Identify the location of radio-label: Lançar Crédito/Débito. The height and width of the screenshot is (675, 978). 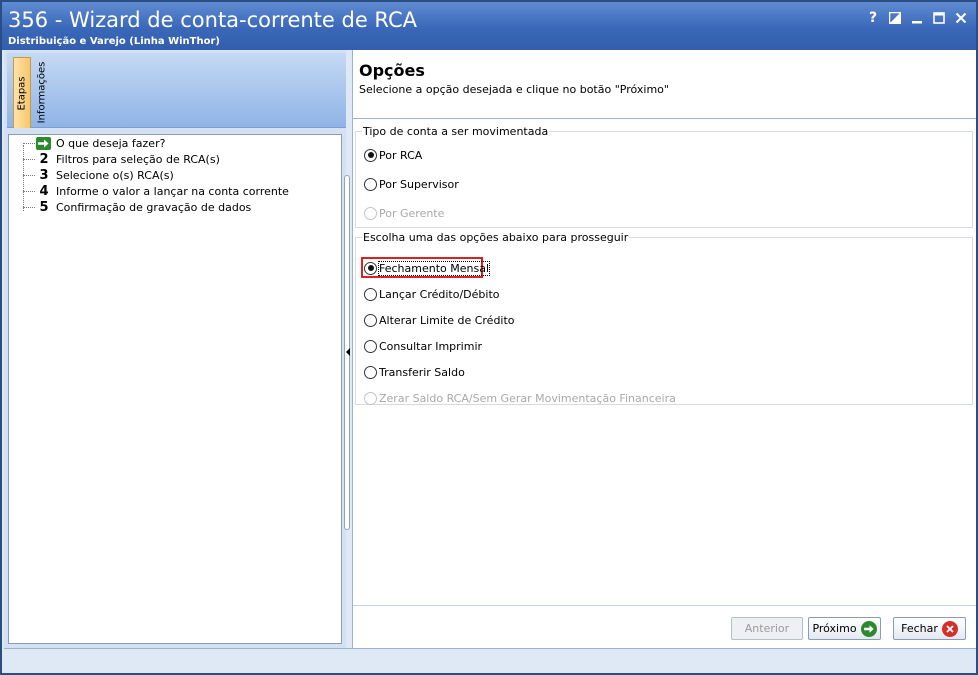
(439, 294).